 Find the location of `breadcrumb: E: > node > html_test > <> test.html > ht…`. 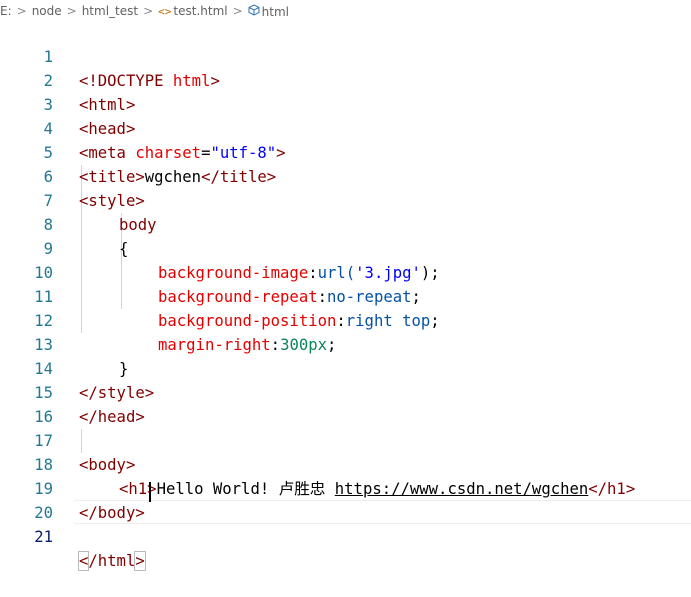

breadcrumb: E: > node > html_test > <> test.html > ht… is located at coordinates (345, 11).